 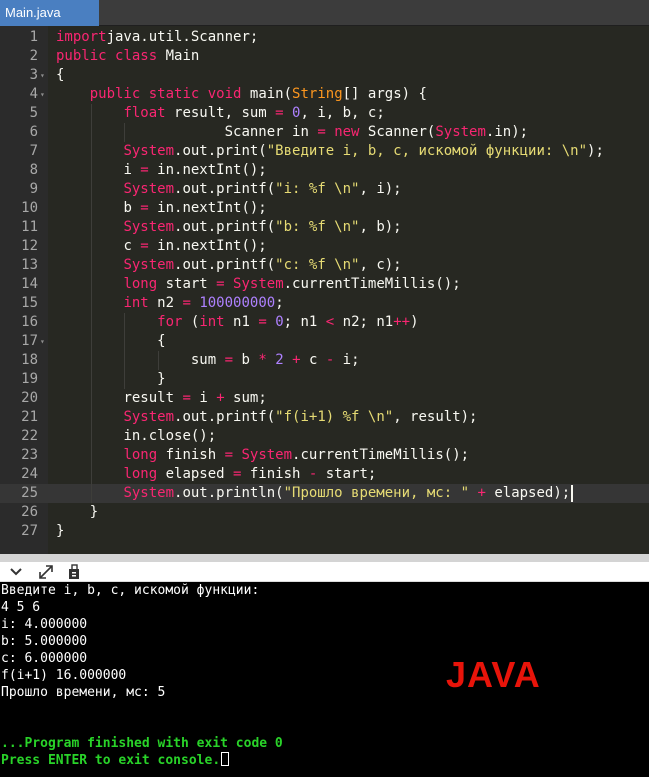 What do you see at coordinates (324, 360) in the screenshot?
I see `code-line: 18 sum = b * 2 + c - i;` at bounding box center [324, 360].